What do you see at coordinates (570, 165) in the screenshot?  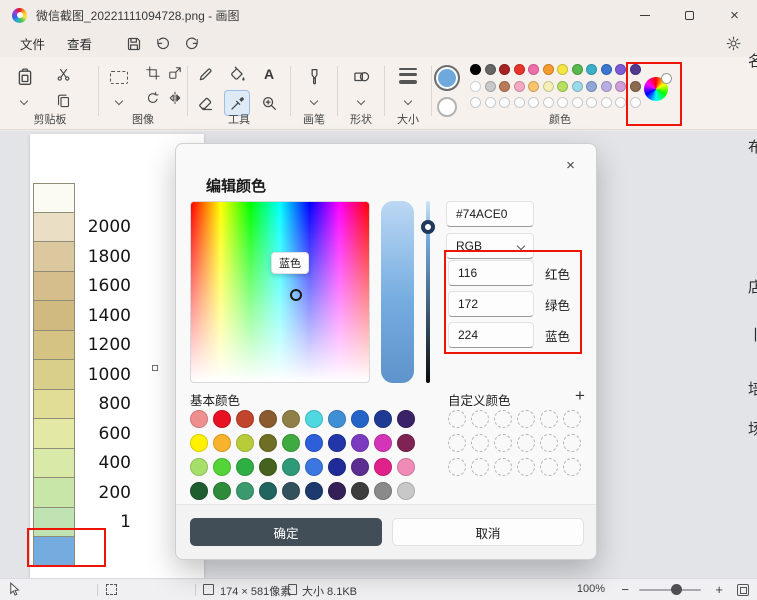 I see `dialog-close-button: ×` at bounding box center [570, 165].